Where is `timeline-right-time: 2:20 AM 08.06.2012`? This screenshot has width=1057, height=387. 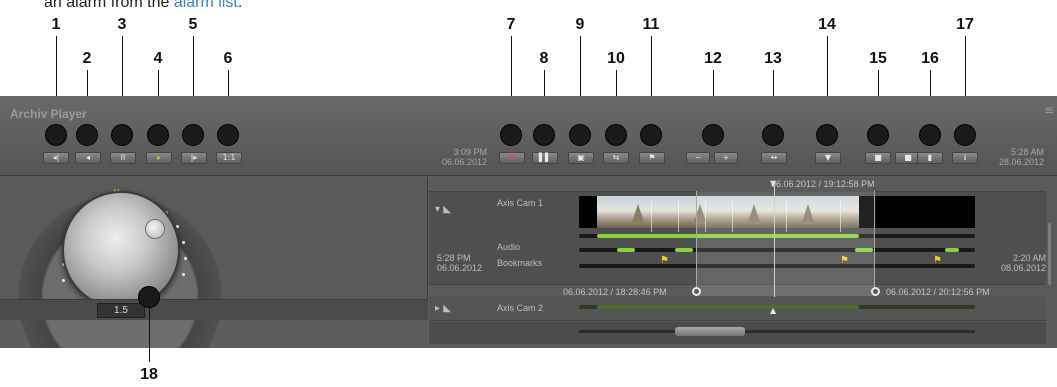
timeline-right-time: 2:20 AM 08.06.2012 is located at coordinates (1021, 263).